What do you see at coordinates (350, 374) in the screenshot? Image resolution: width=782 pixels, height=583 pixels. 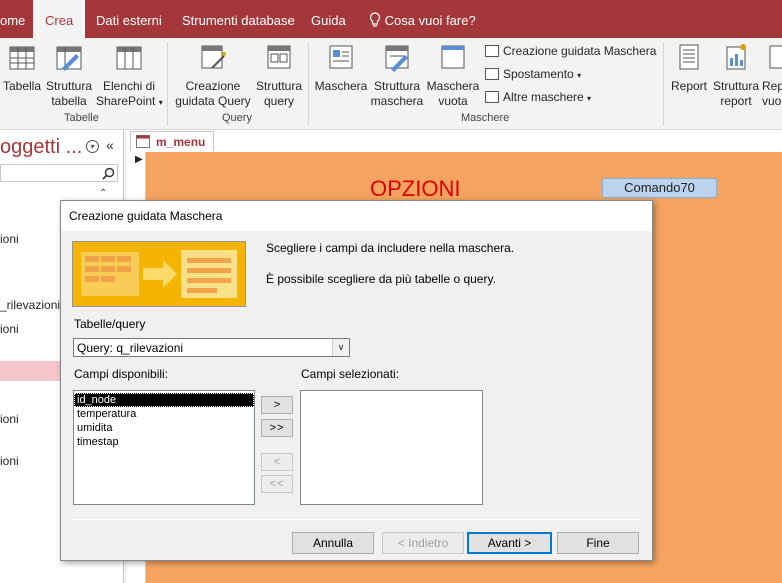 I see `selected-fields-label: Campi selezionati:` at bounding box center [350, 374].